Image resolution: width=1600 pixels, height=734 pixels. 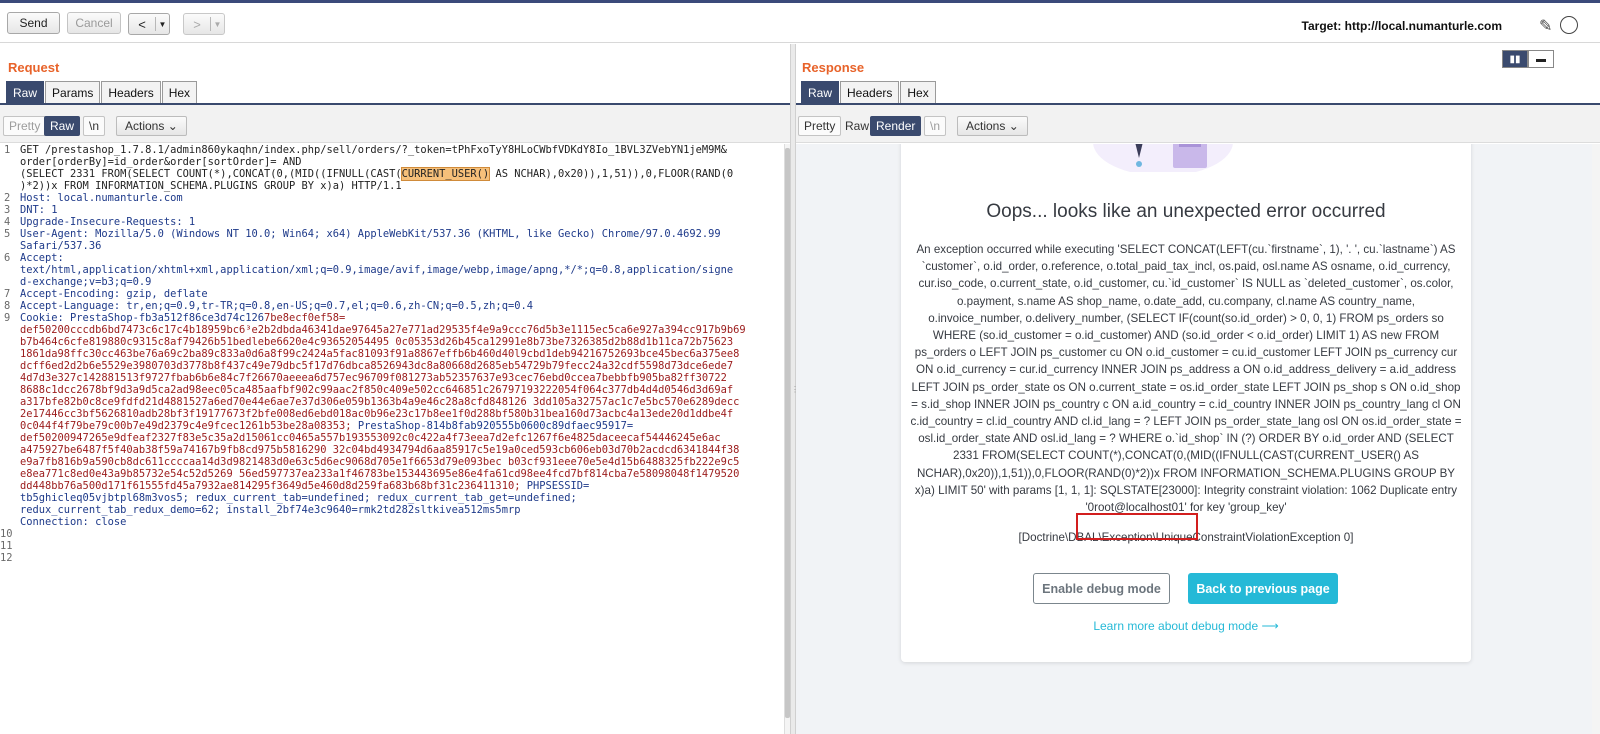 I want to click on header-connection: Connection: close, so click(x=73, y=522).